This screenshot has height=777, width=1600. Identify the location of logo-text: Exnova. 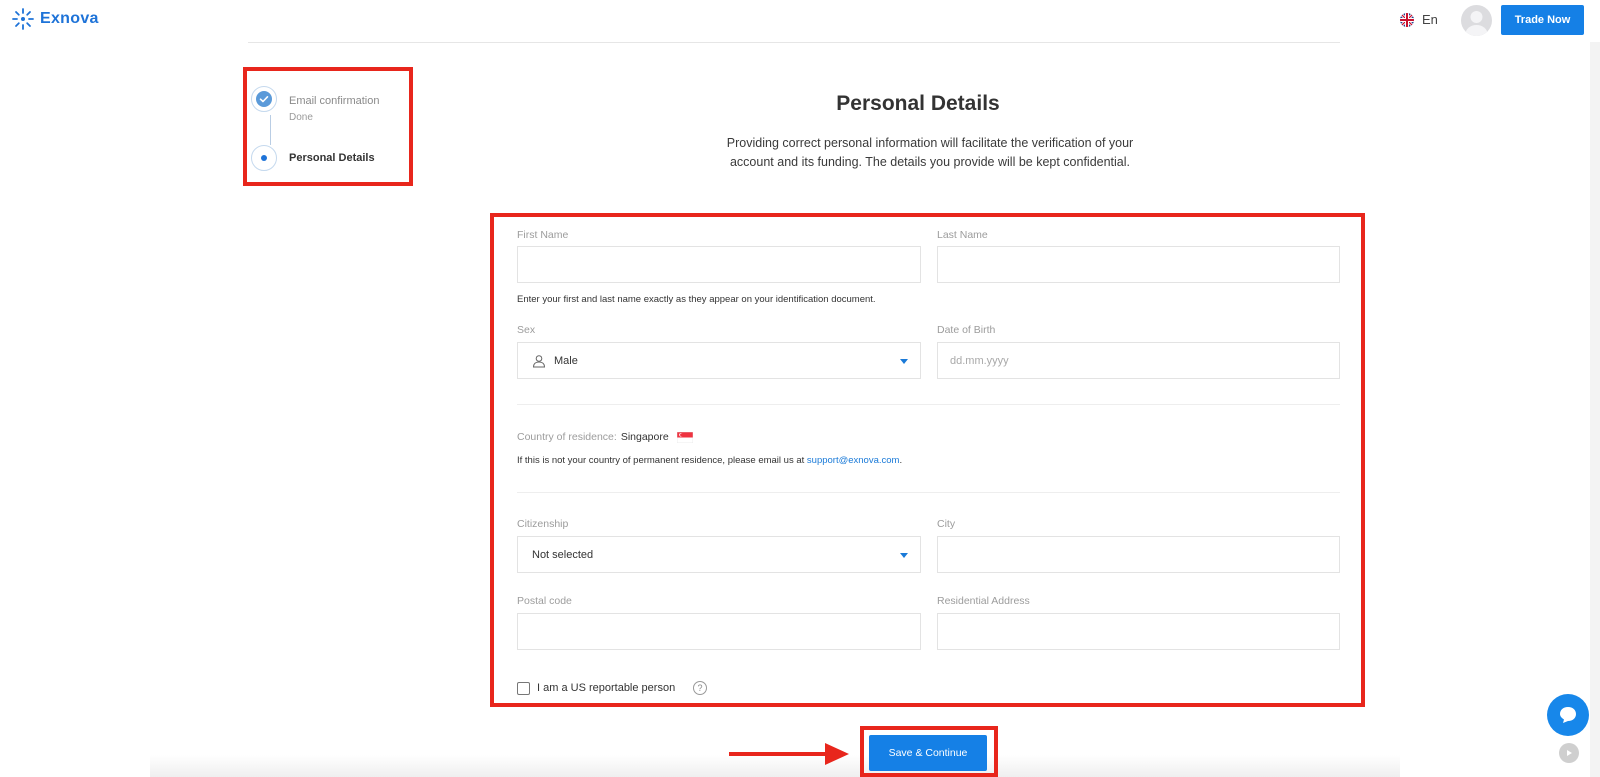
(69, 18).